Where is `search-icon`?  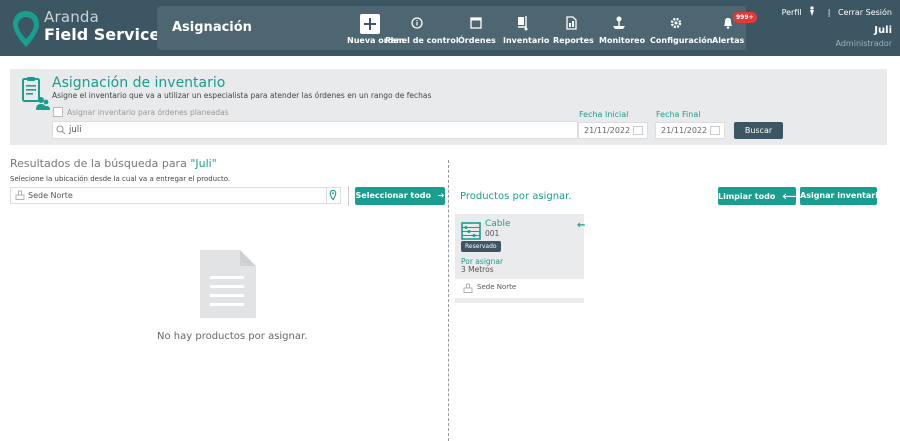 search-icon is located at coordinates (61, 130).